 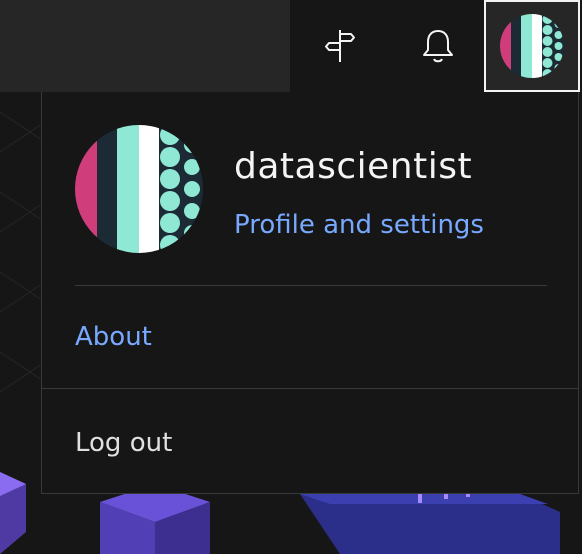 I want to click on notifications-button, so click(x=438, y=46).